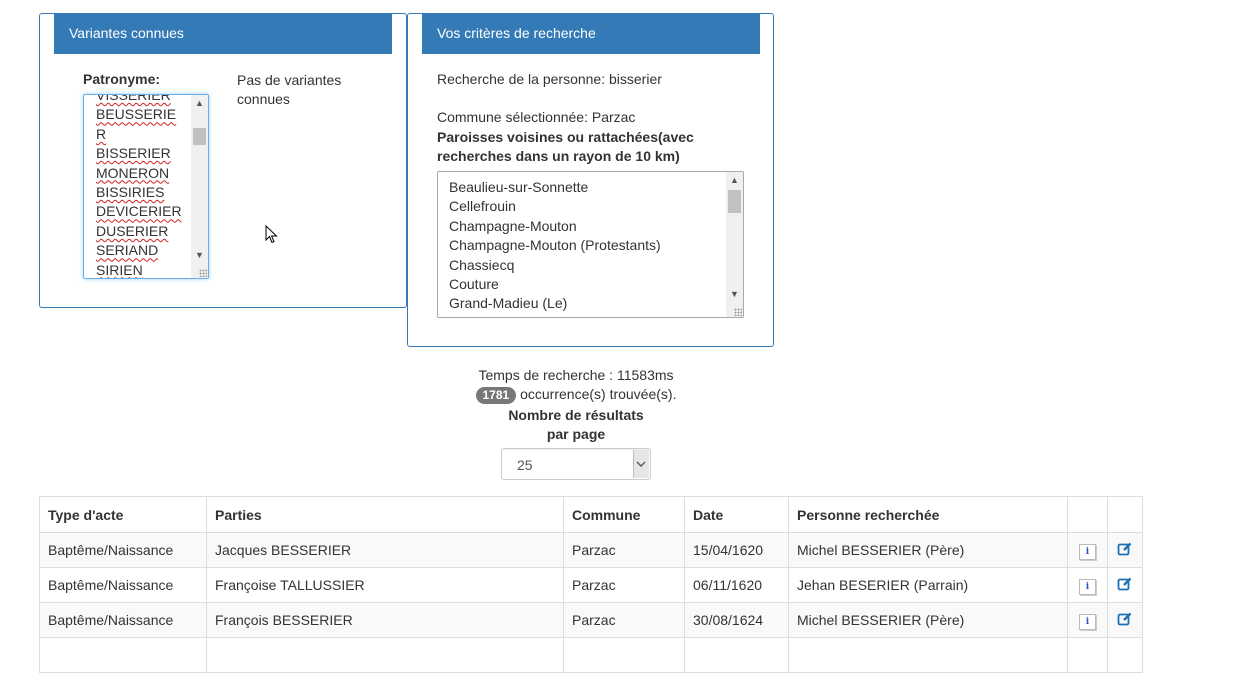 The height and width of the screenshot is (673, 1252). What do you see at coordinates (1125, 514) in the screenshot?
I see `header-edit` at bounding box center [1125, 514].